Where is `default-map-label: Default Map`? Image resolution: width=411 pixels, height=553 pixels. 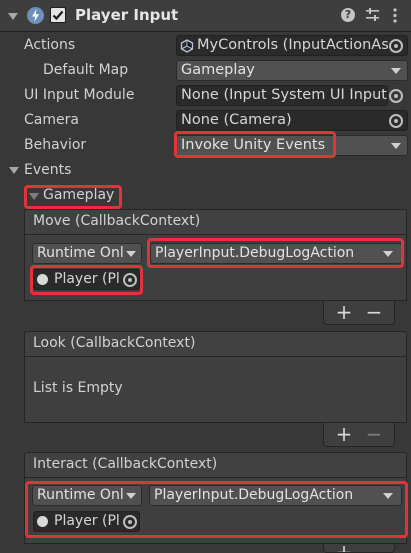 default-map-label: Default Map is located at coordinates (86, 70).